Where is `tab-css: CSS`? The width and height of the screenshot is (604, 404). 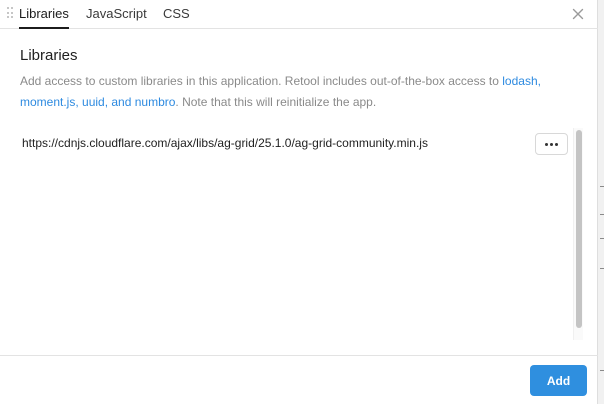
tab-css: CSS is located at coordinates (176, 14).